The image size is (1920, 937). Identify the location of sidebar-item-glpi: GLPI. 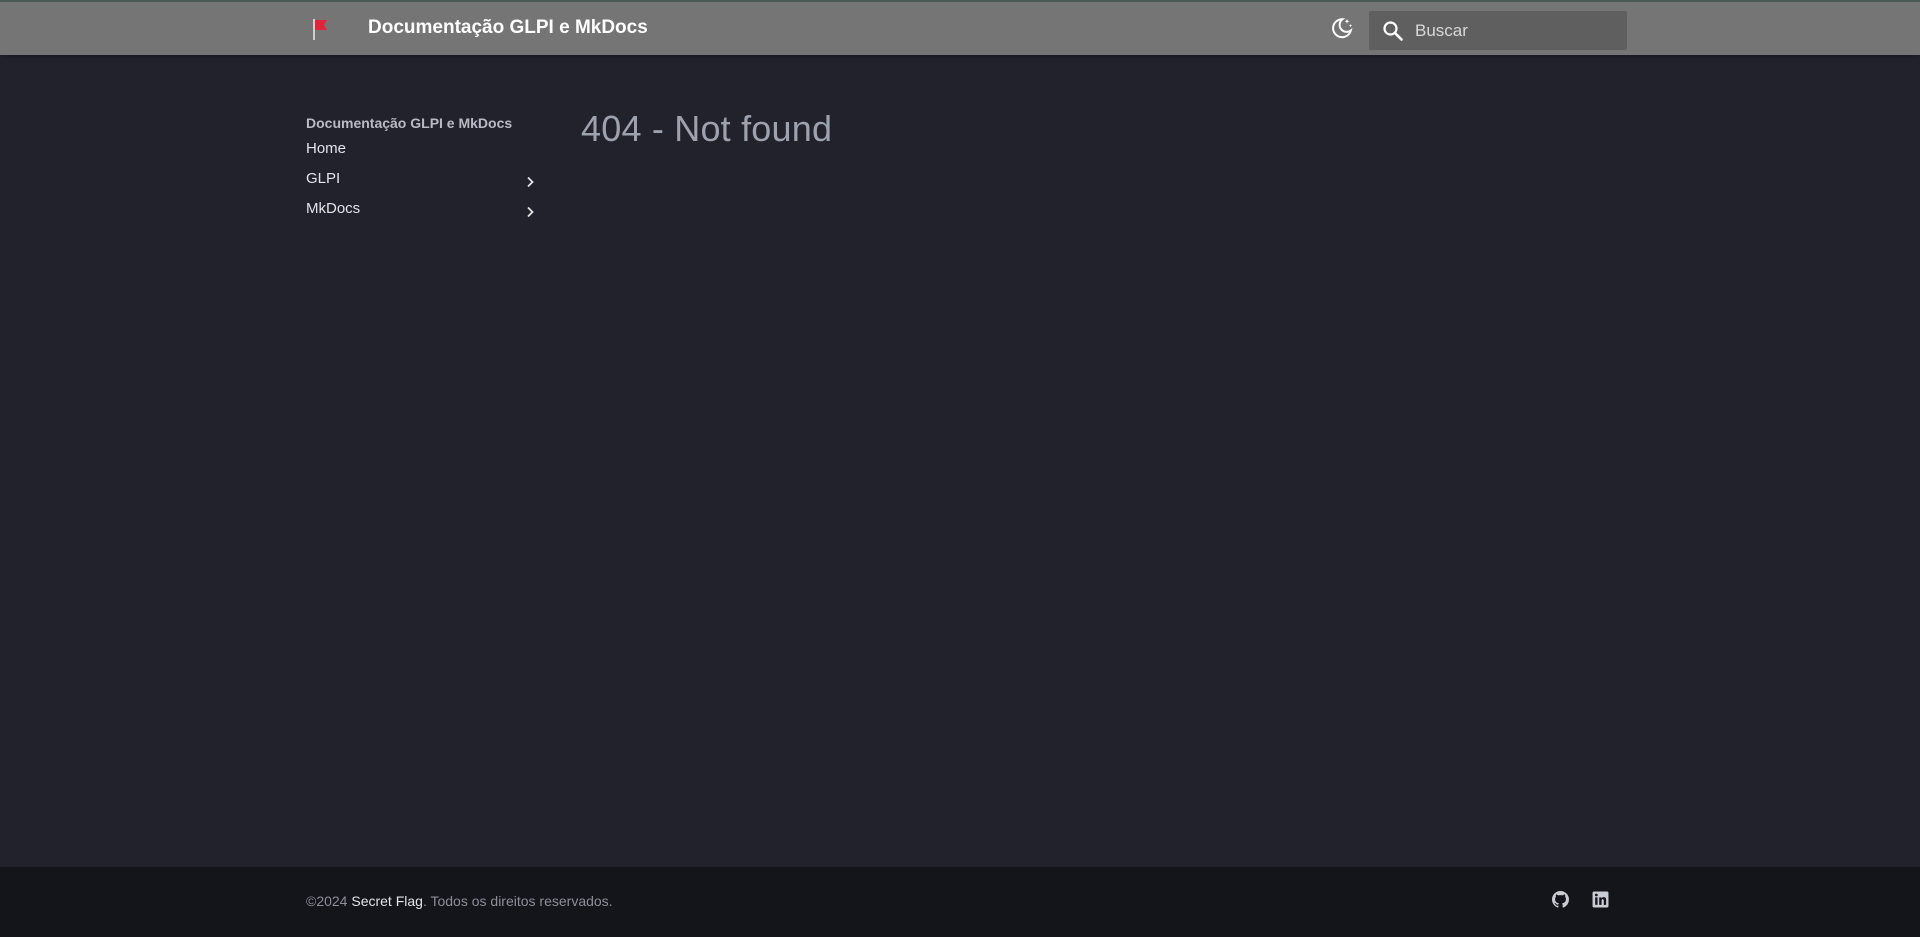
(422, 179).